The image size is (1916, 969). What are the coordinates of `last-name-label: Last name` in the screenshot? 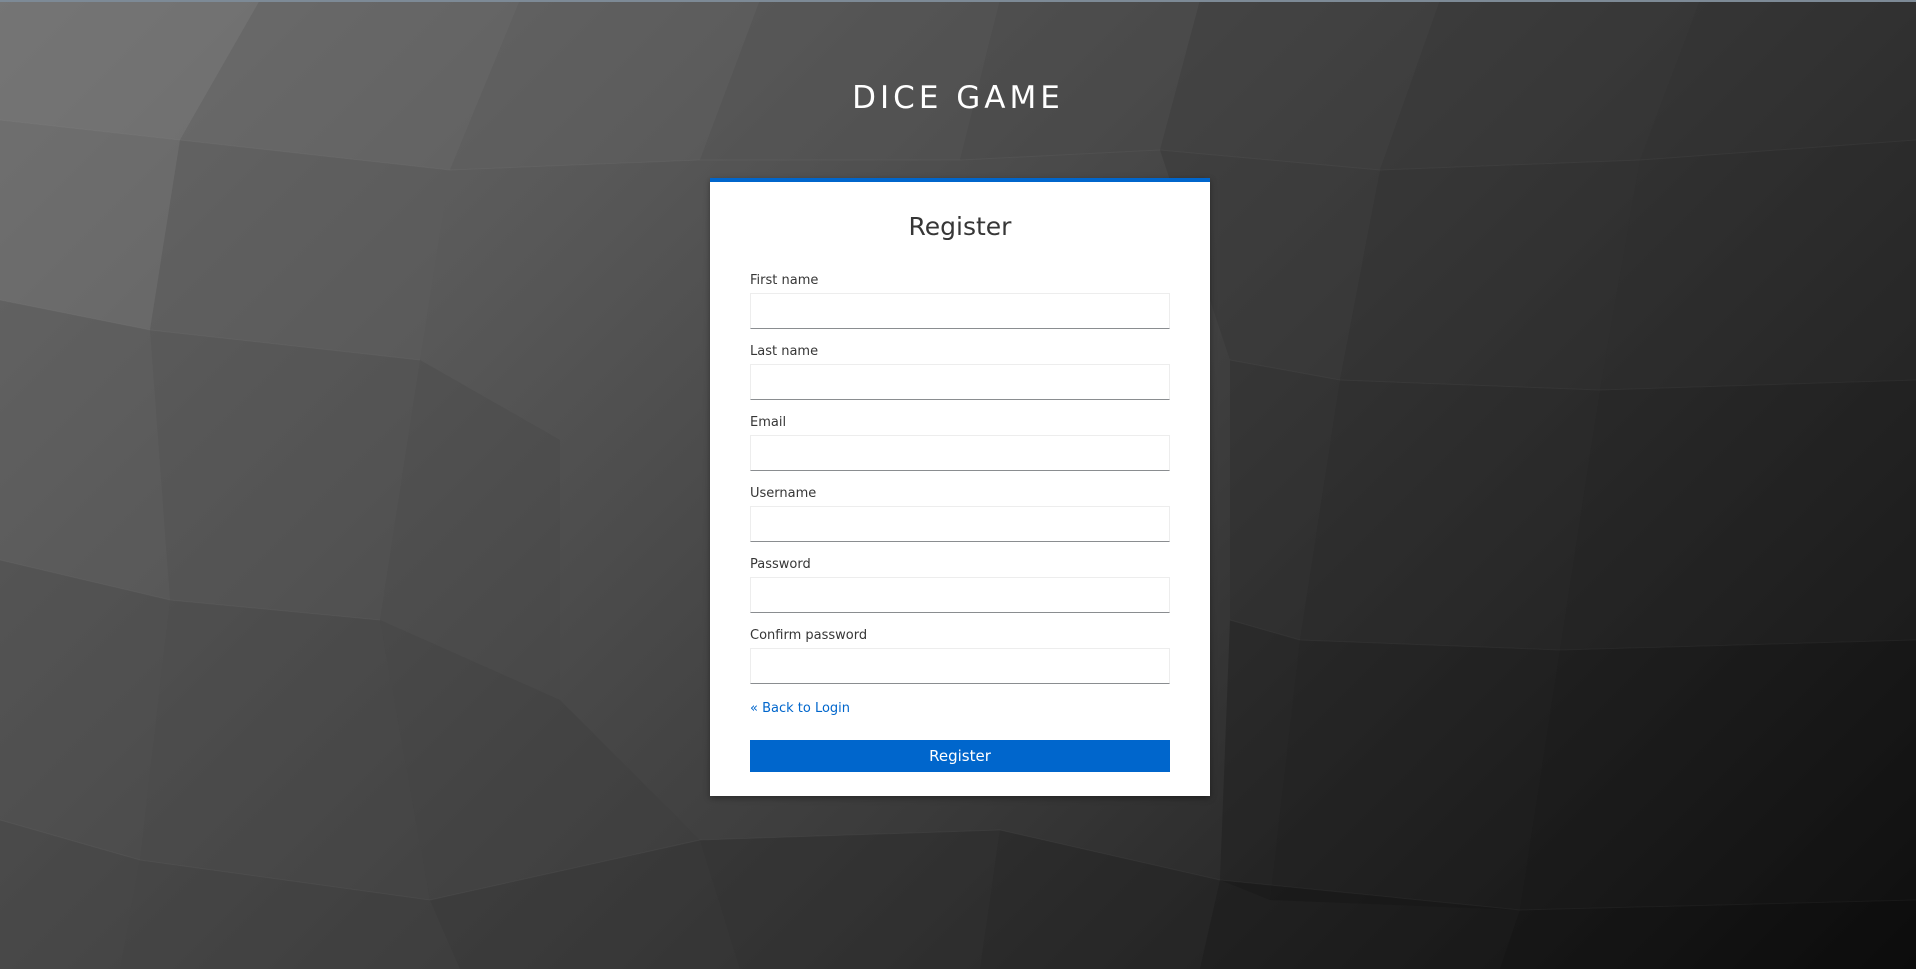 It's located at (784, 351).